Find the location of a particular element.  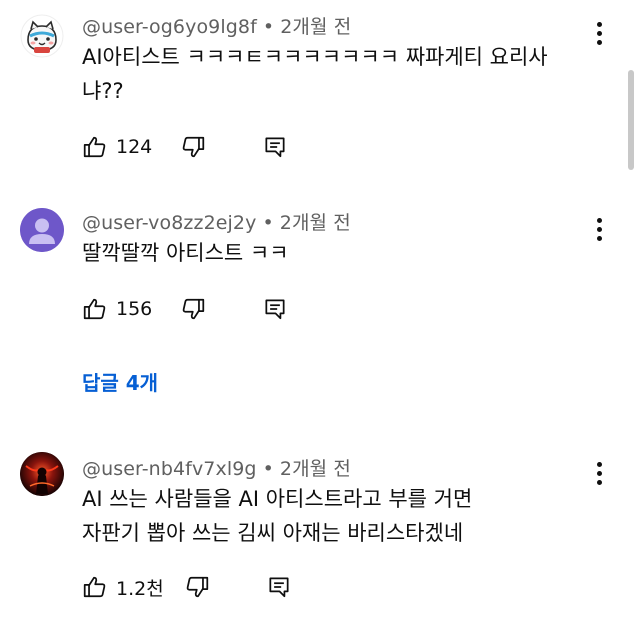

comment-actions: 156 is located at coordinates (185, 309).